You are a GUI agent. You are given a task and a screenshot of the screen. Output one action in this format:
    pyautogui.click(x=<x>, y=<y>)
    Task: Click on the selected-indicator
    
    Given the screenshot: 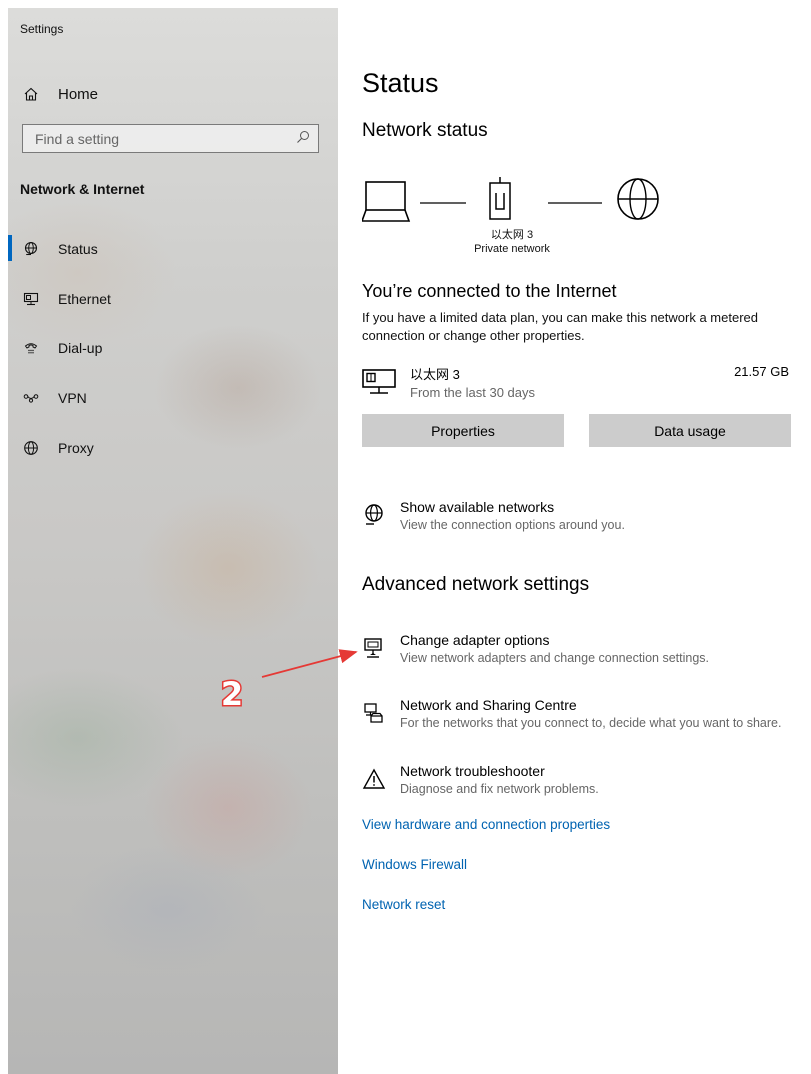 What is the action you would take?
    pyautogui.click(x=10, y=248)
    